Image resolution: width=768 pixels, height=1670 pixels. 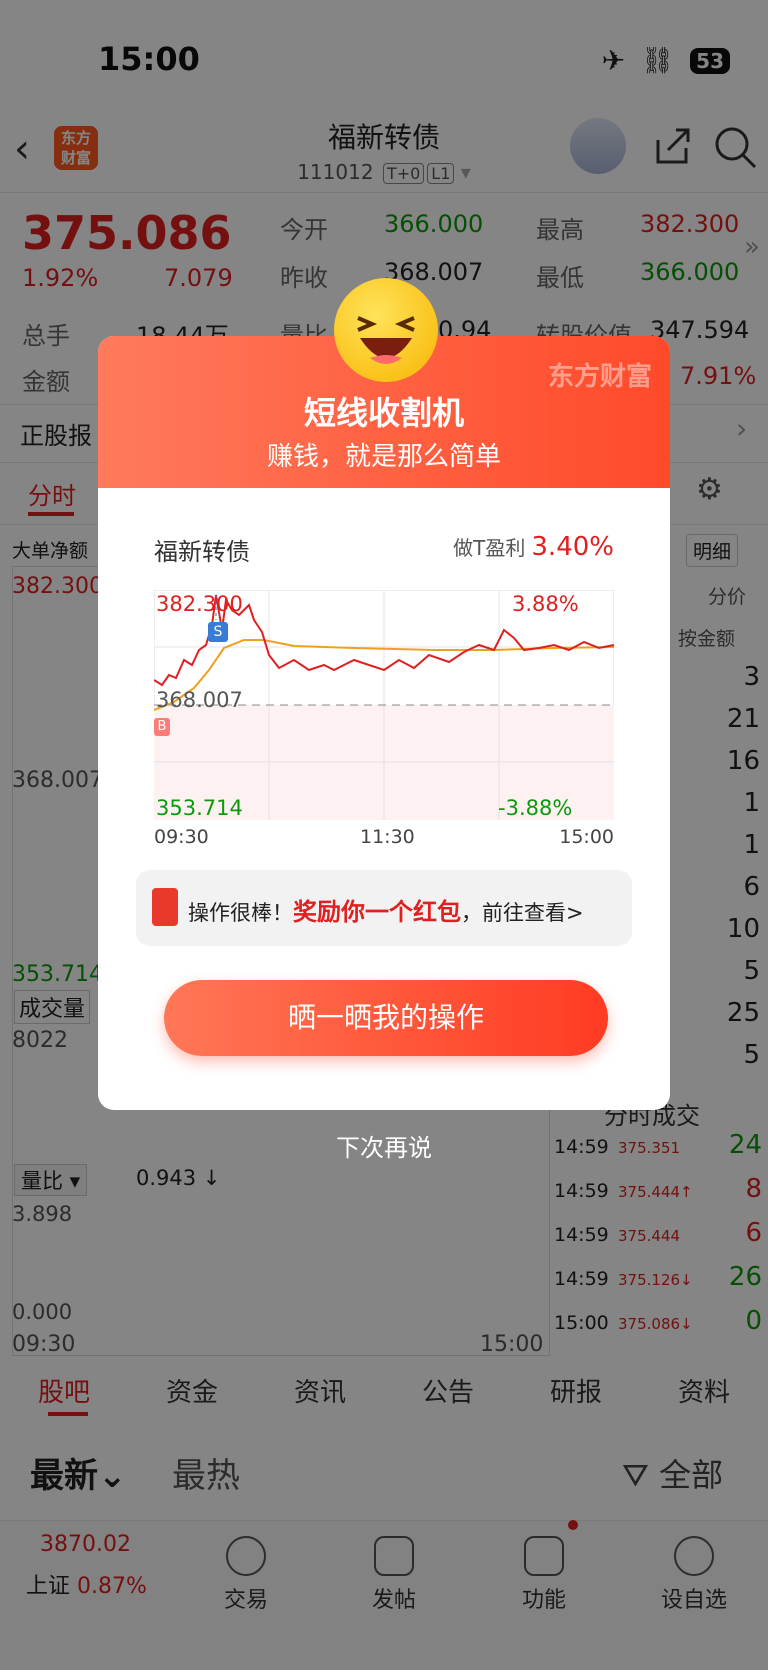 What do you see at coordinates (162, 727) in the screenshot?
I see `buy-marker: B` at bounding box center [162, 727].